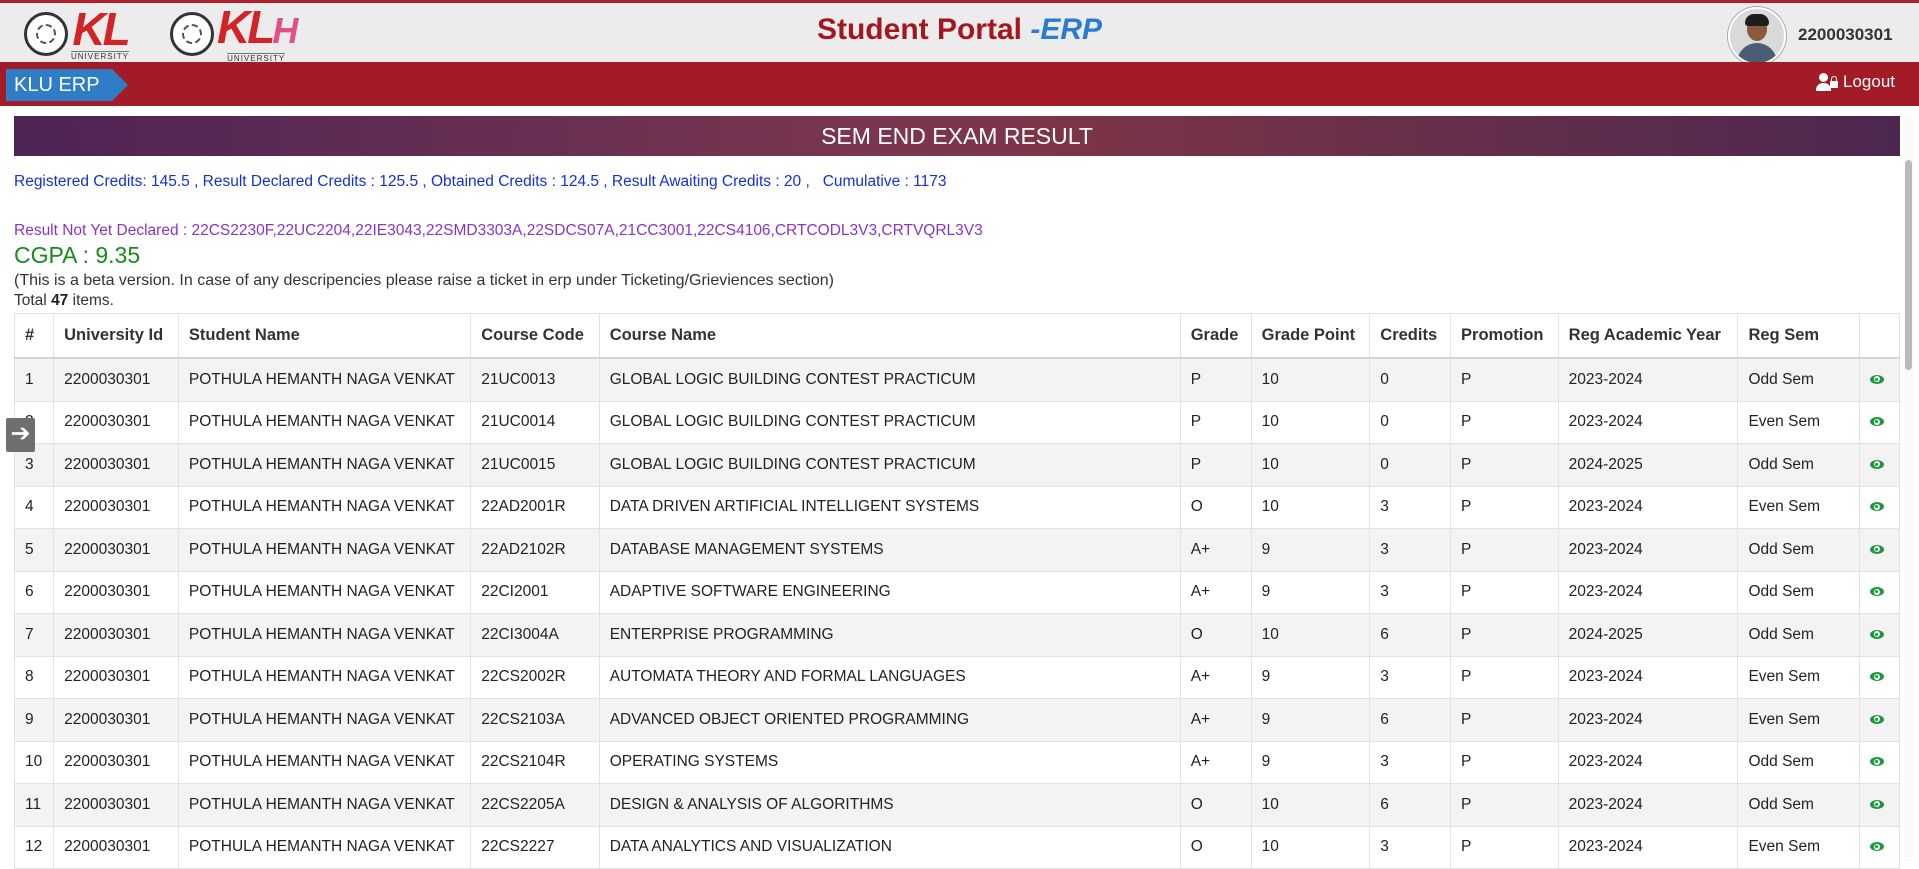  Describe the element at coordinates (60, 300) in the screenshot. I see `total-count: 47` at that location.